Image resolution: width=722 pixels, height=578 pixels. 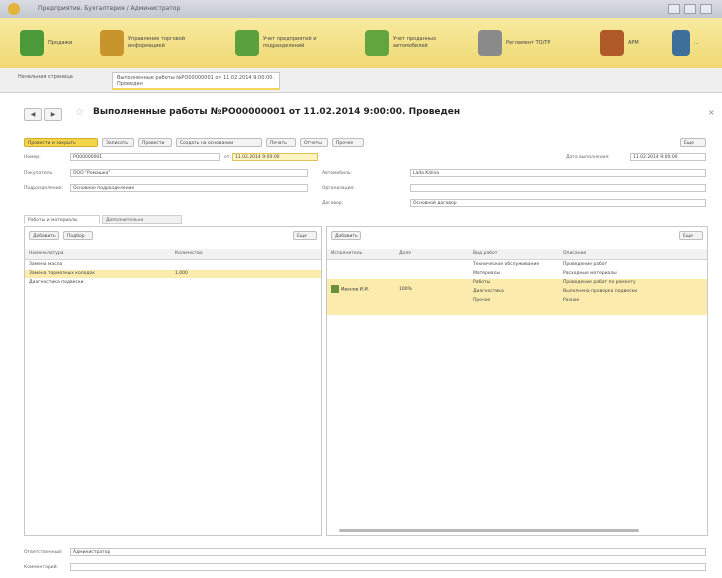 I want to click on car-field: Lada Kalina, so click(x=558, y=173).